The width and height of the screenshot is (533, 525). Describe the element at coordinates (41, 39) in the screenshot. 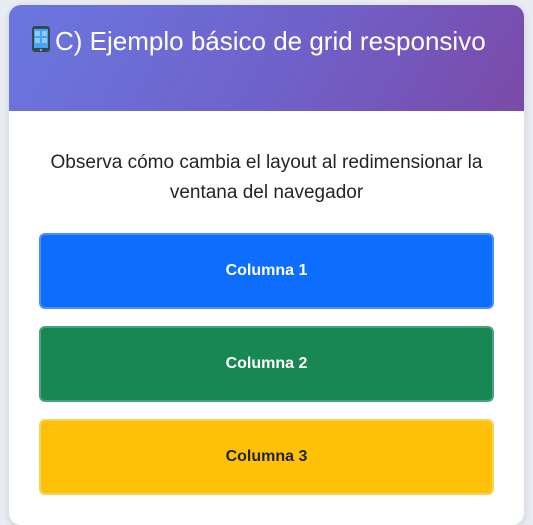

I see `mobile-phone-icon` at that location.